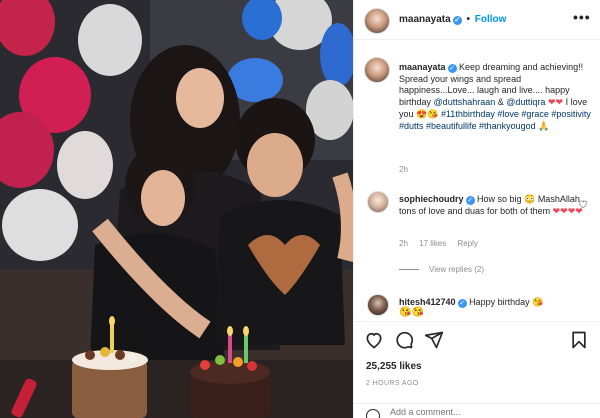  Describe the element at coordinates (411, 312) in the screenshot. I see `kiss-emoji-row: 😘😘` at that location.